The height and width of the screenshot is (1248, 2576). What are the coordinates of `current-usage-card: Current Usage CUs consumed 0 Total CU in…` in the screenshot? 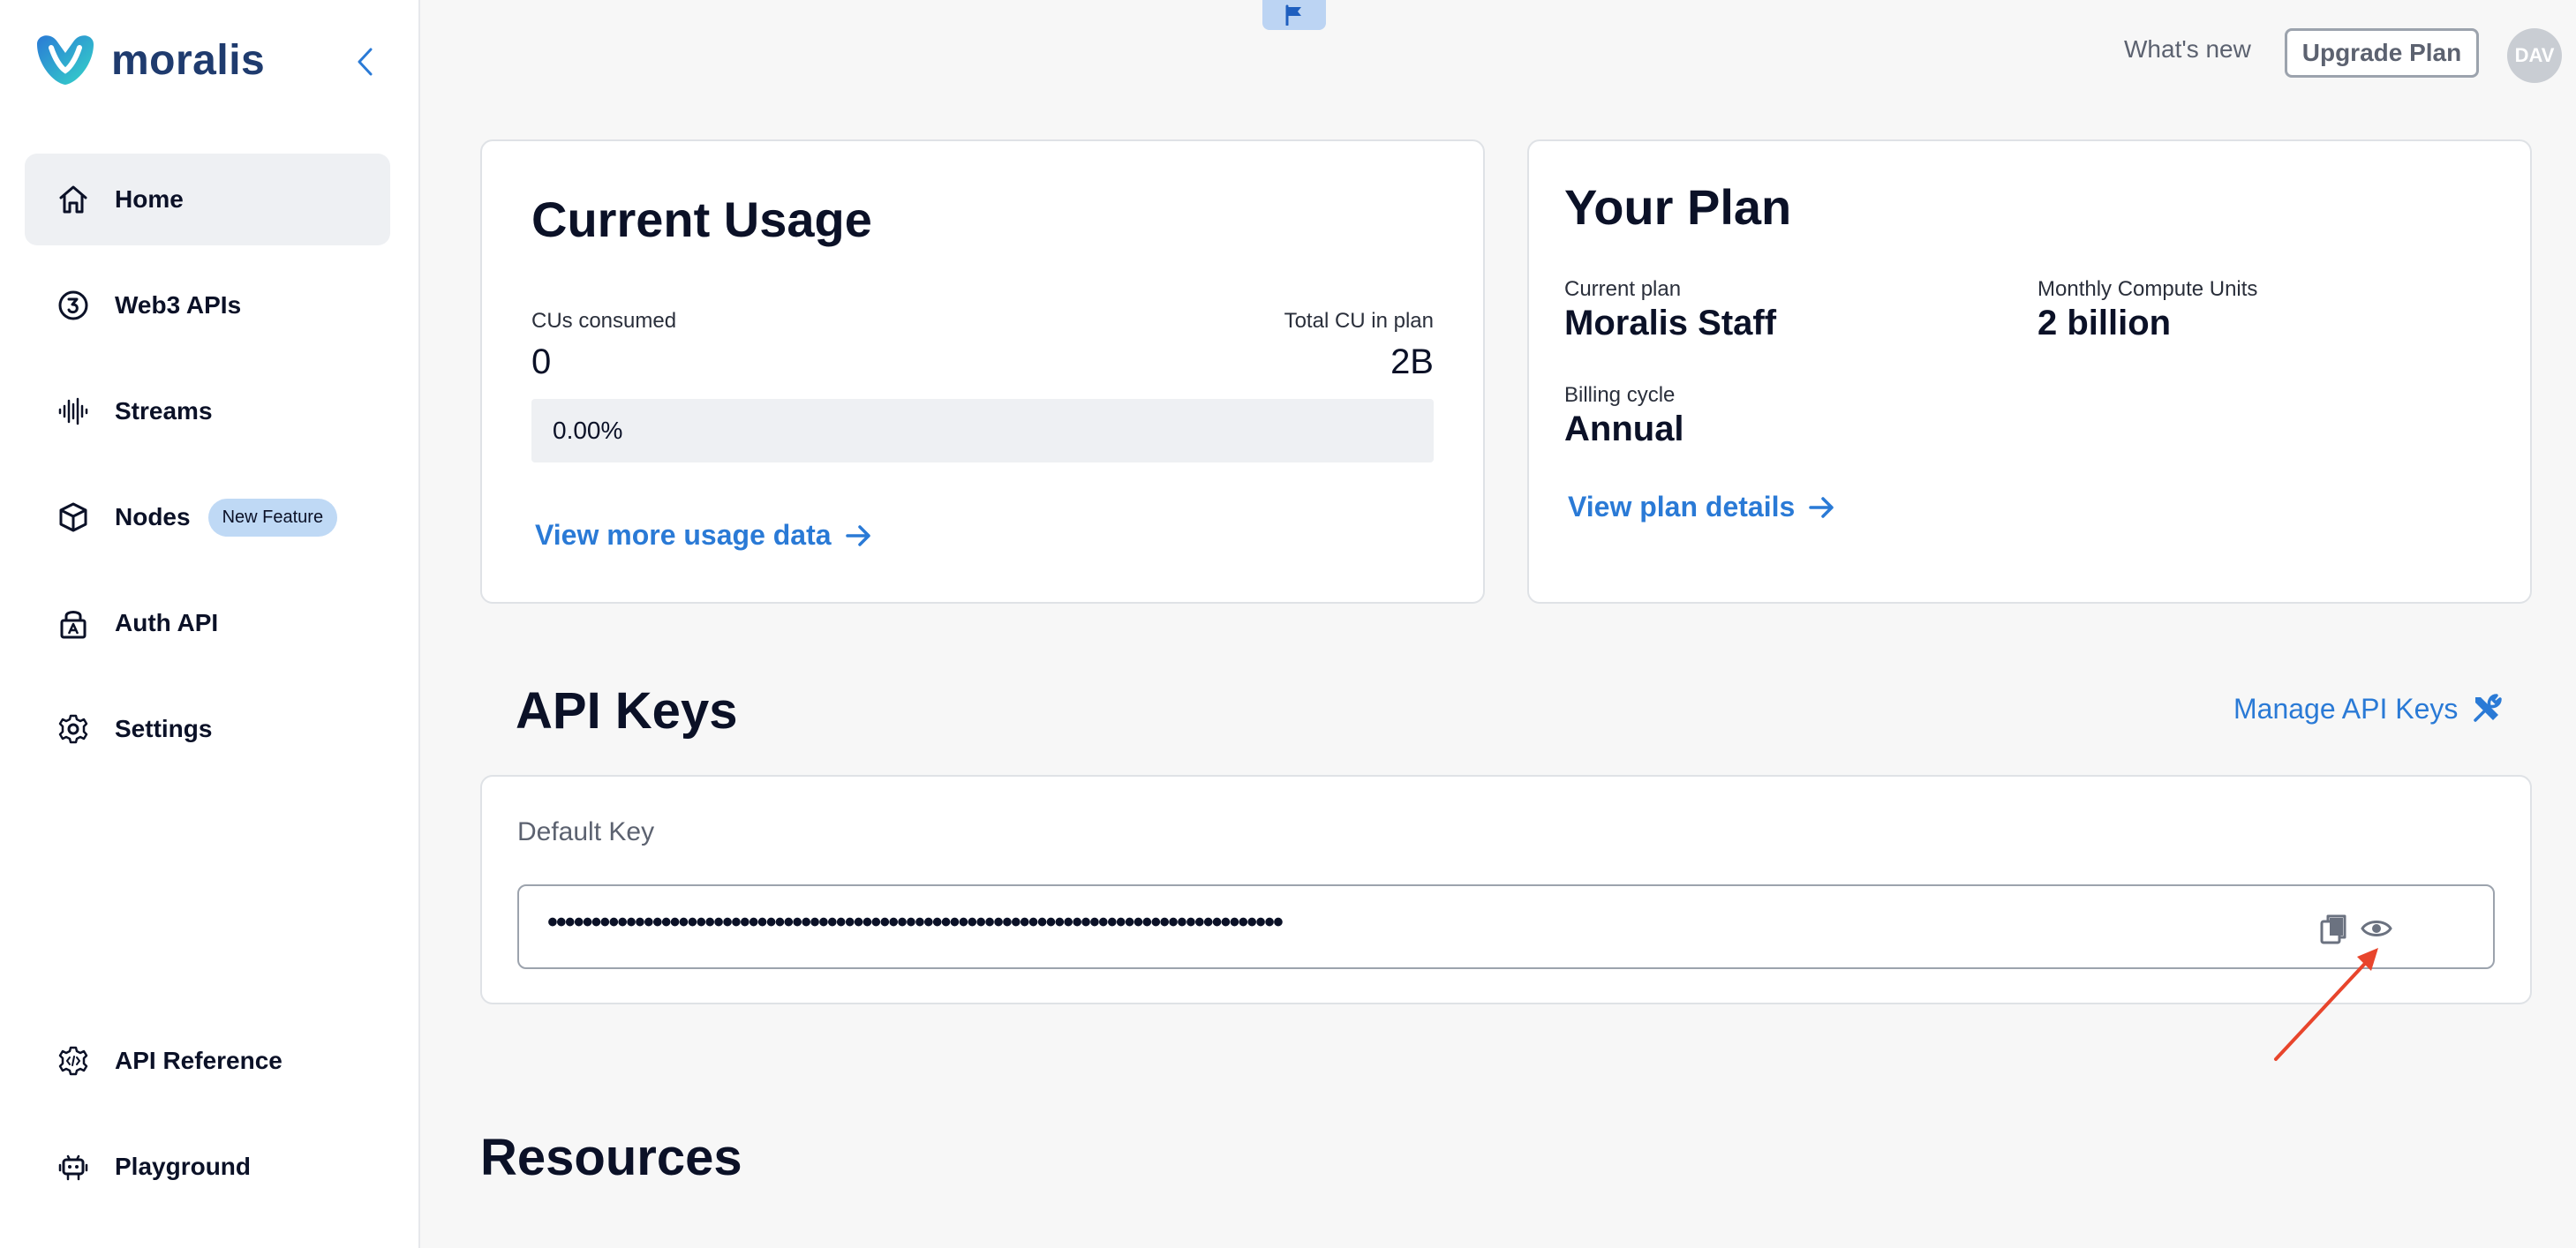 It's located at (983, 371).